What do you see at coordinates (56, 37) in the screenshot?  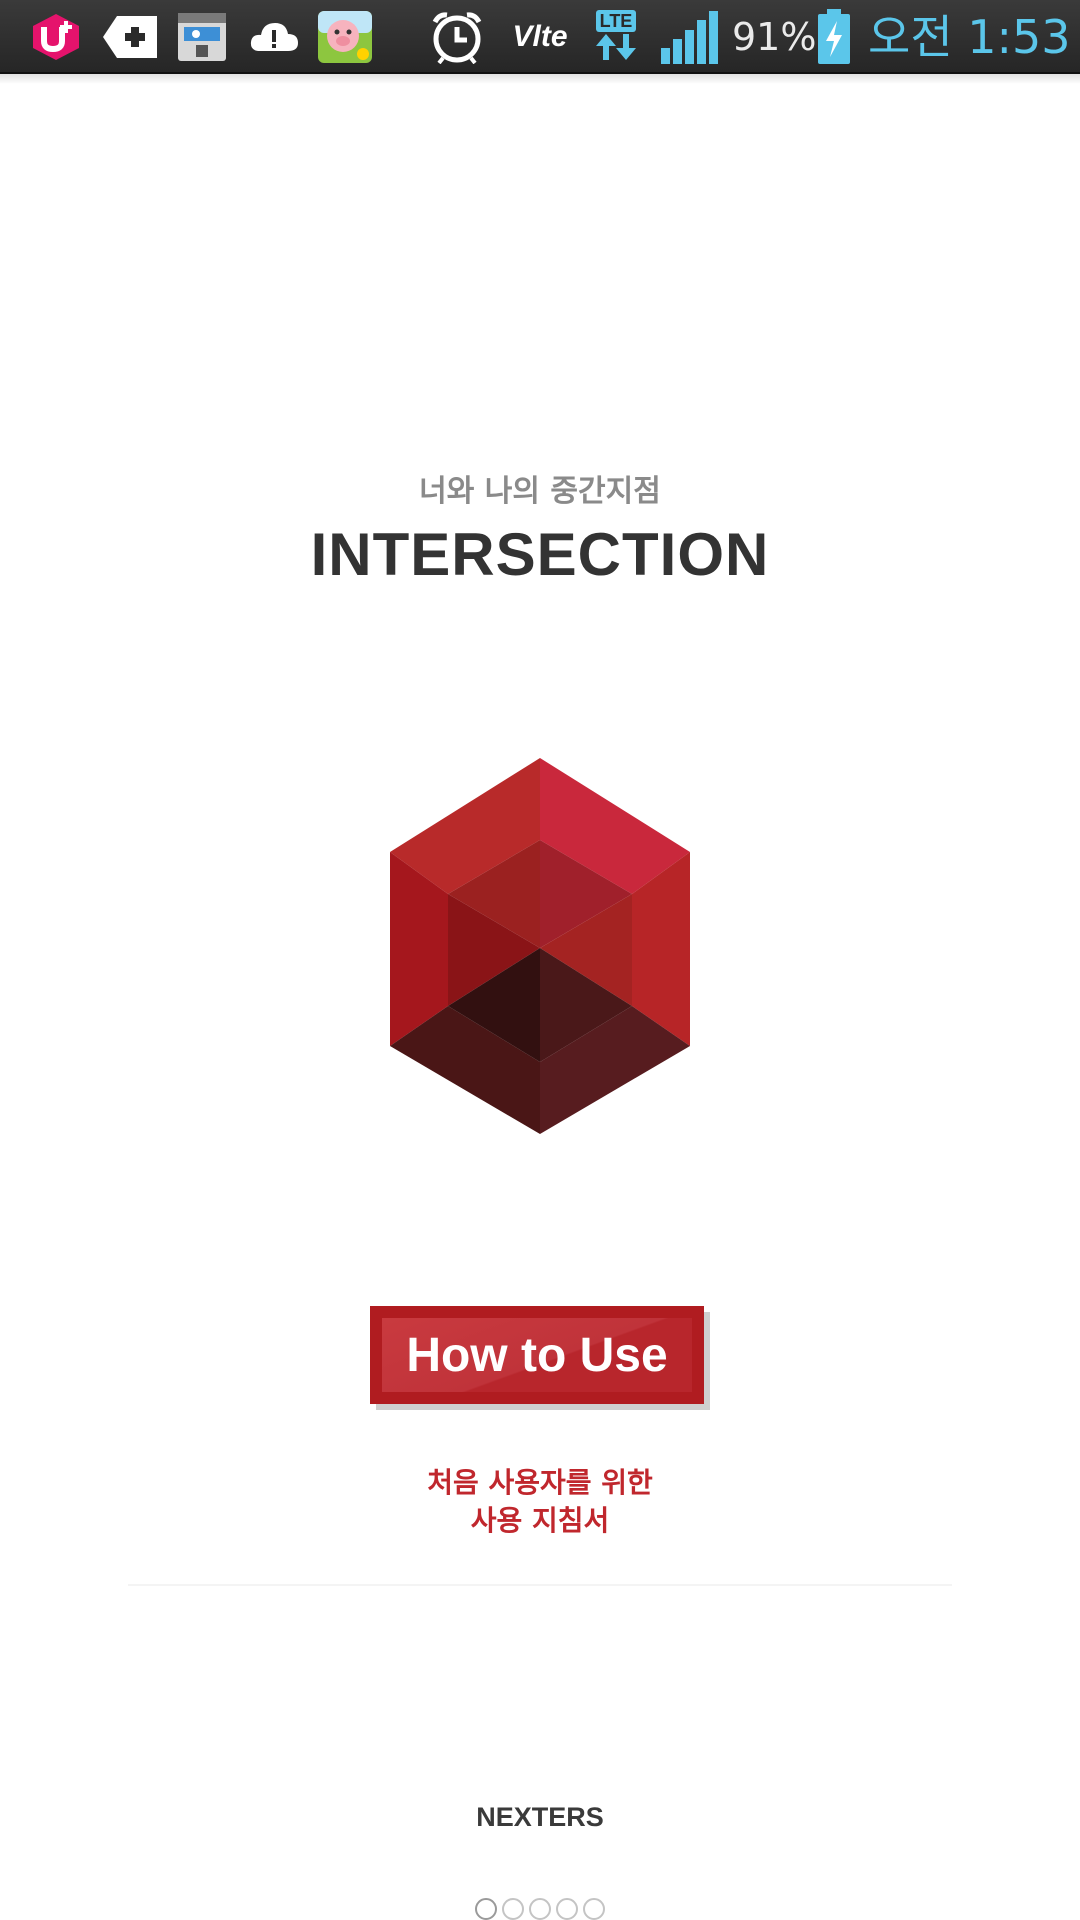 I see `lg-uplus-icon` at bounding box center [56, 37].